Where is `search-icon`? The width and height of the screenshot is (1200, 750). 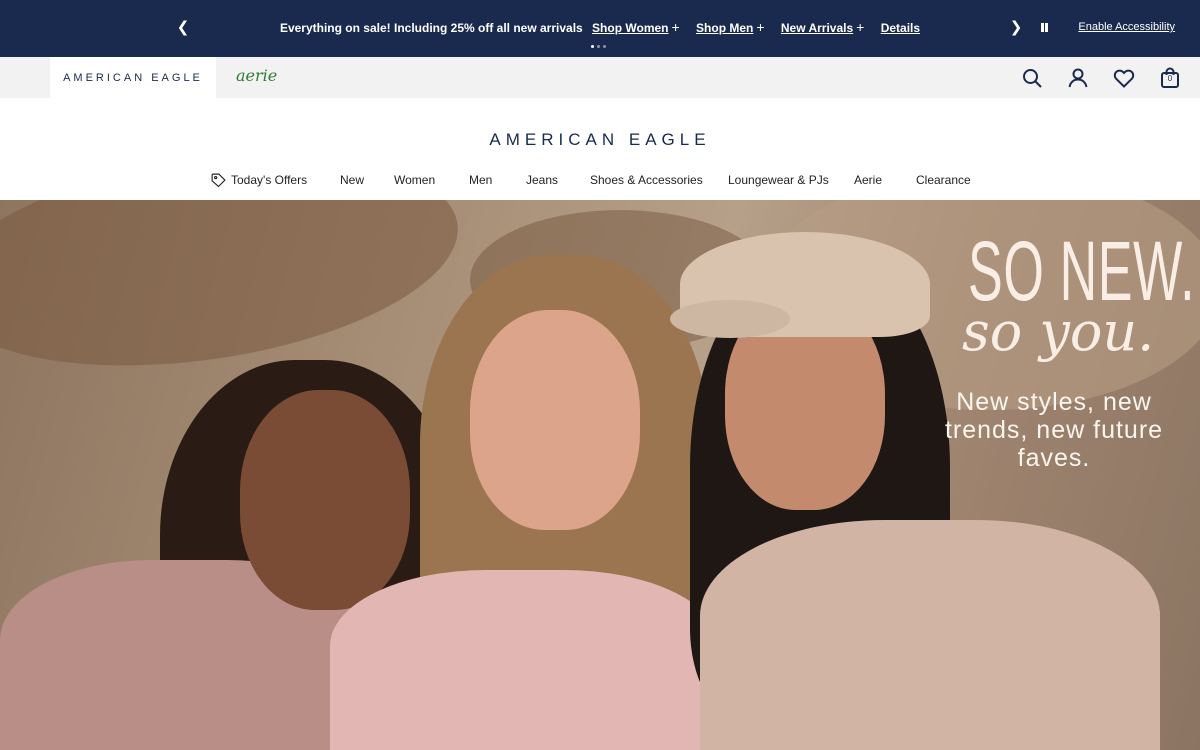
search-icon is located at coordinates (1032, 78).